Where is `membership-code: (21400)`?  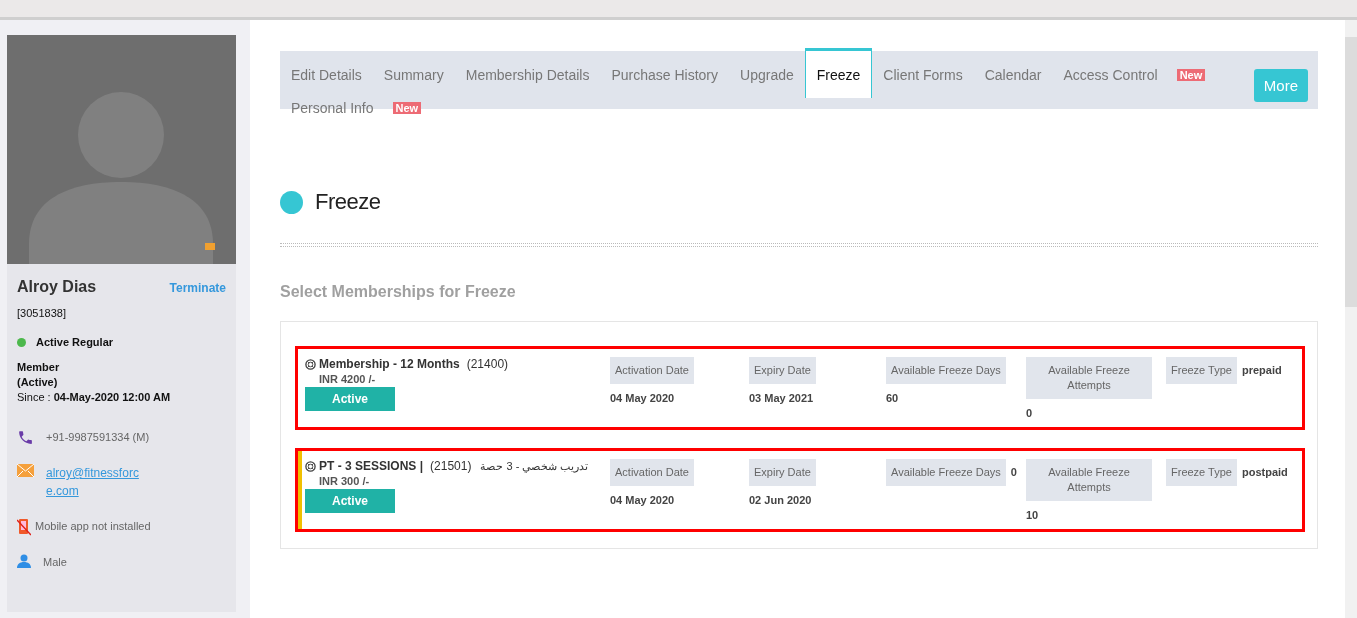 membership-code: (21400) is located at coordinates (487, 364).